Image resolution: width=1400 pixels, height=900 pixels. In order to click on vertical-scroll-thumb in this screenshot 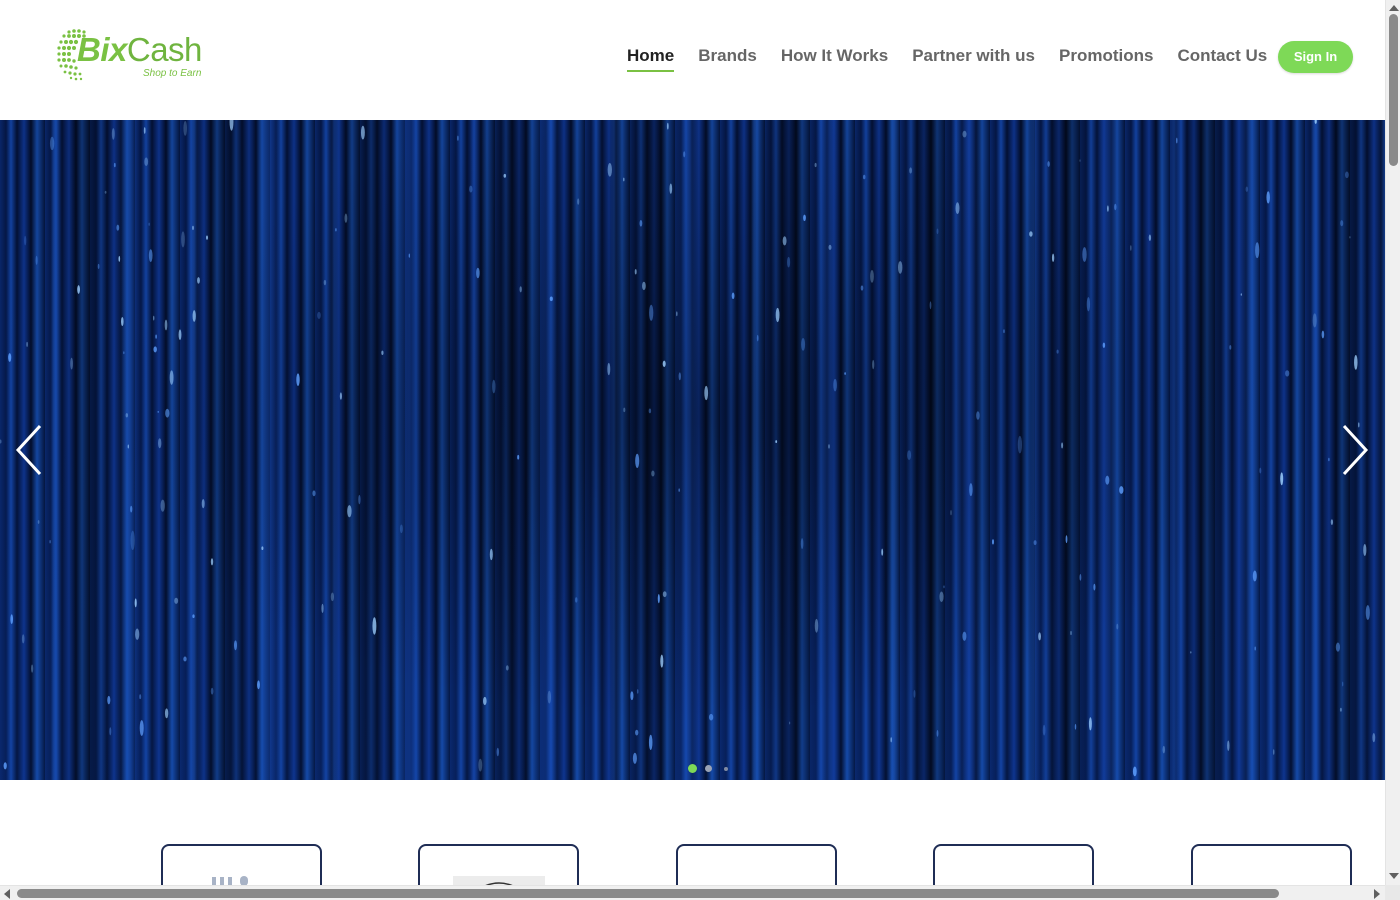, I will do `click(1393, 90)`.